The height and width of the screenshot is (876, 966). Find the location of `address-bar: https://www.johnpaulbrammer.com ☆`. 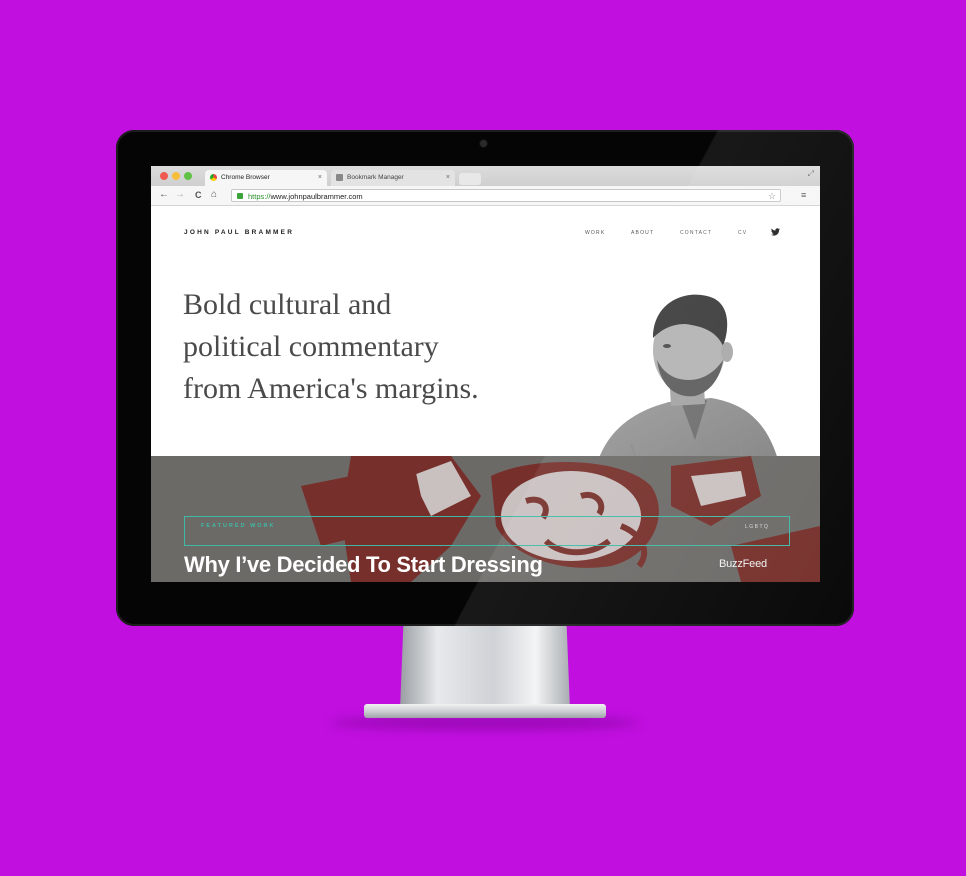

address-bar: https://www.johnpaulbrammer.com ☆ is located at coordinates (506, 195).